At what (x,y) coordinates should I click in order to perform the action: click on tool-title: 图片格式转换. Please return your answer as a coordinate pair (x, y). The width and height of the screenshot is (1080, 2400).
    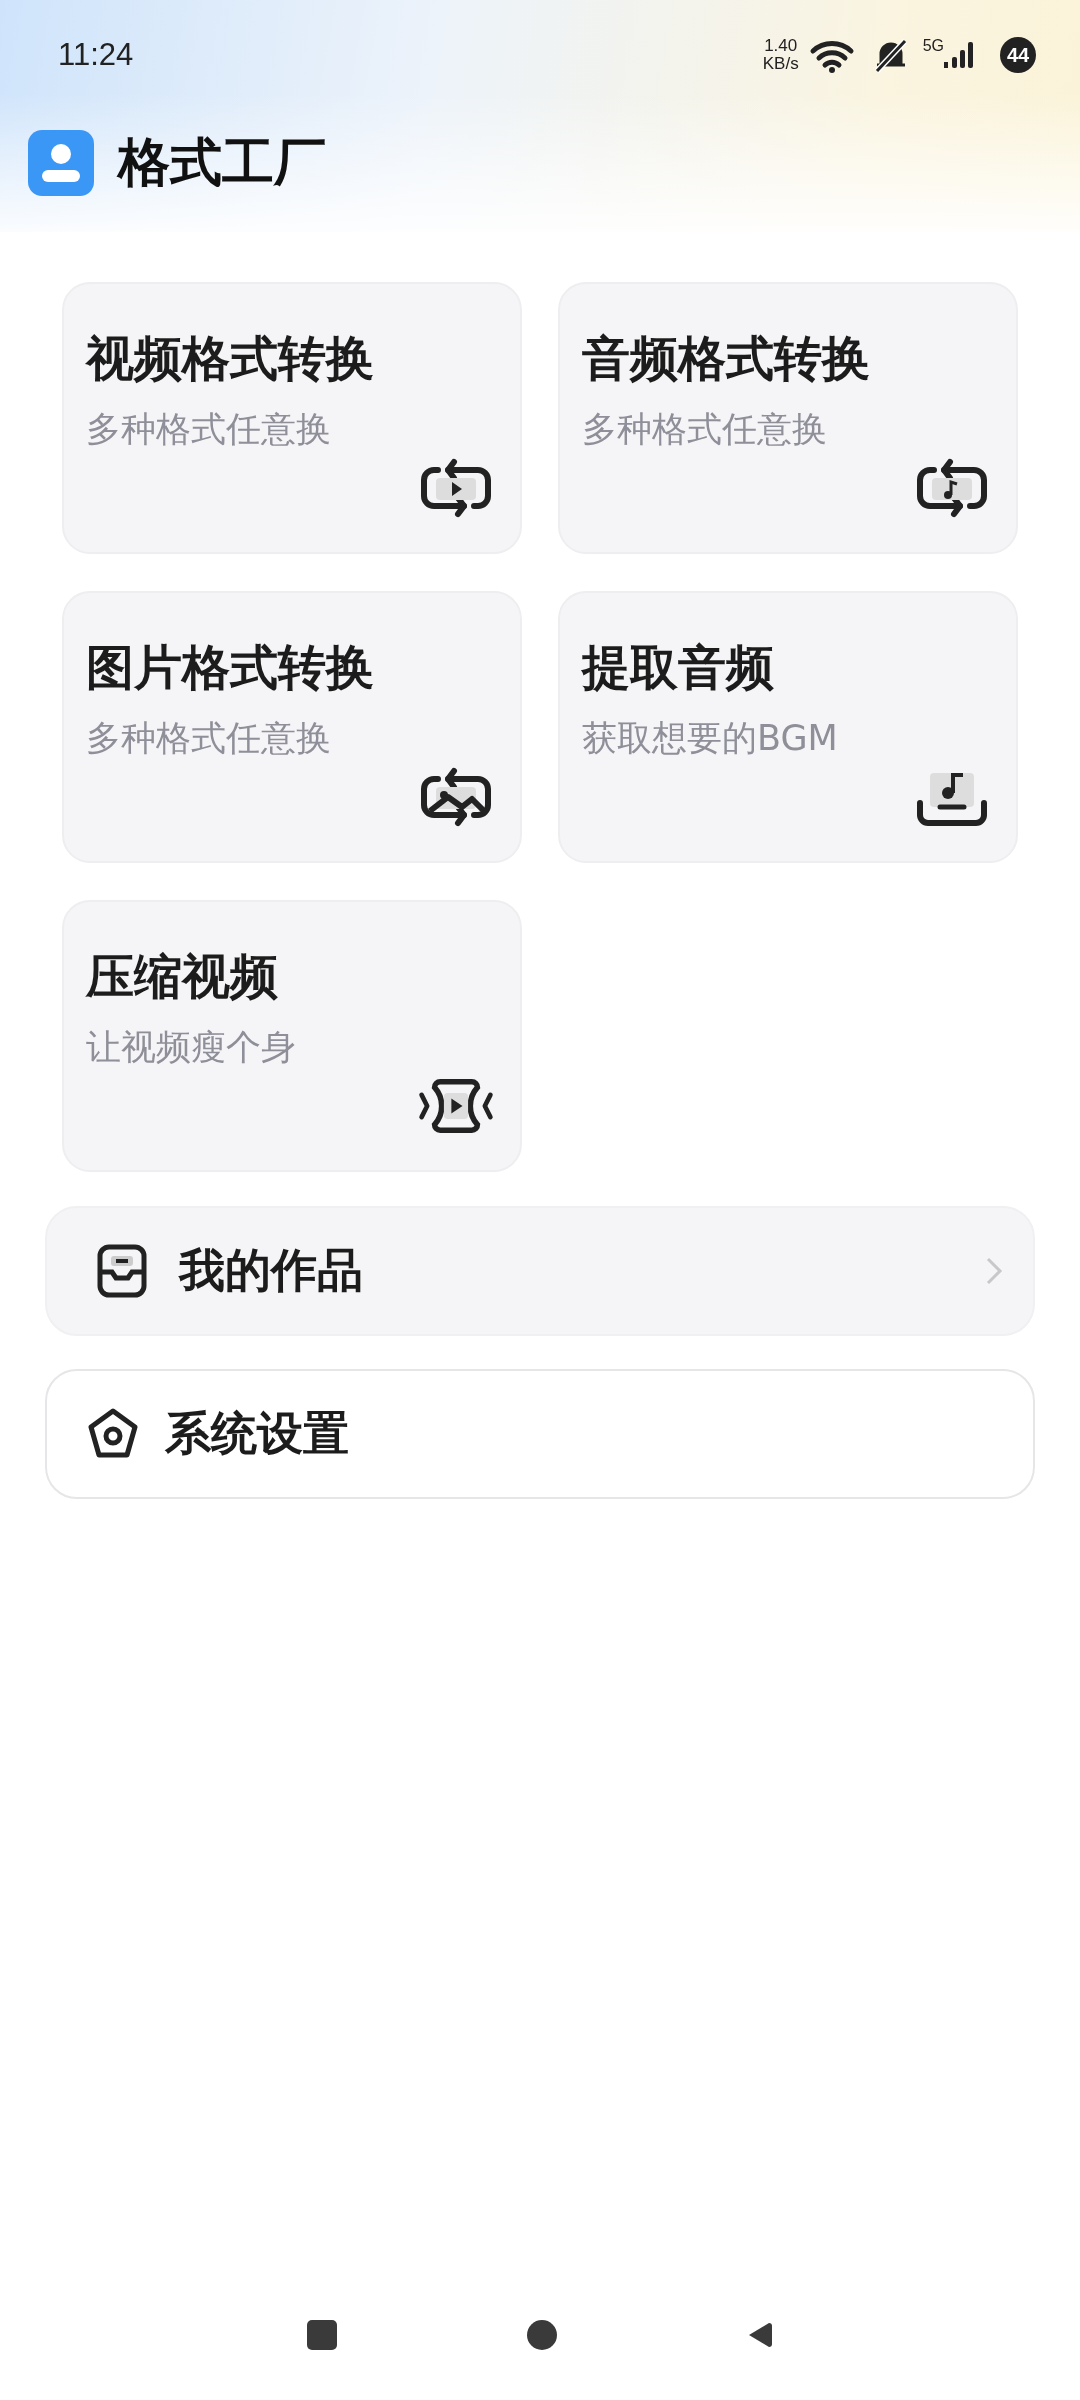
    Looking at the image, I should click on (230, 667).